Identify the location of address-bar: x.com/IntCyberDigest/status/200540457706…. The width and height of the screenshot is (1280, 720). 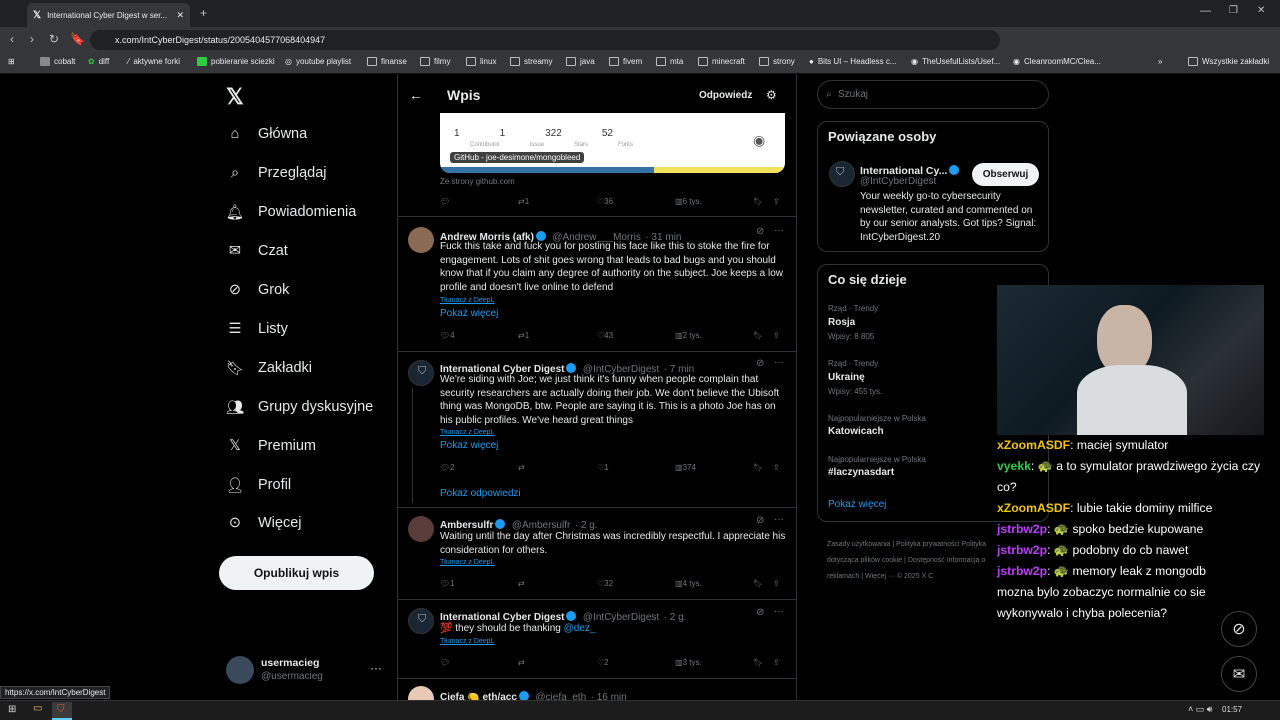
(545, 40).